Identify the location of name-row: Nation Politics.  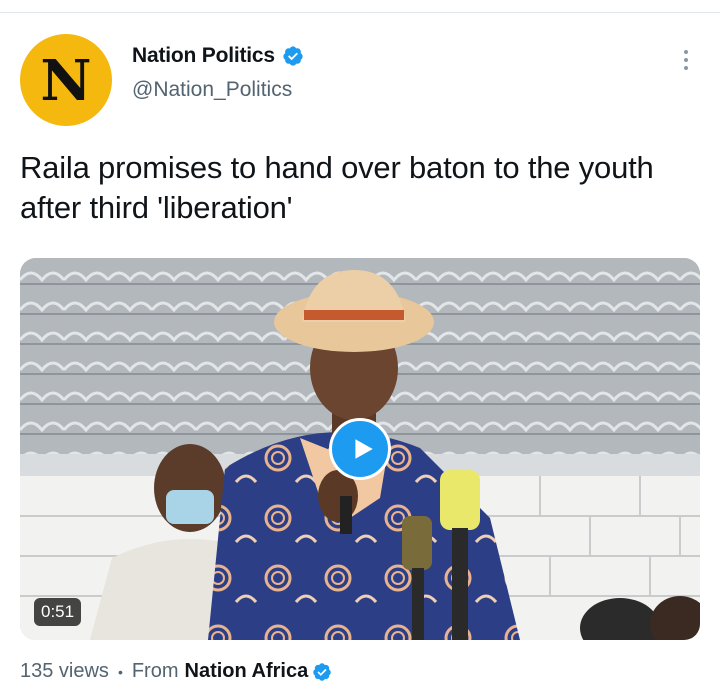
(218, 56).